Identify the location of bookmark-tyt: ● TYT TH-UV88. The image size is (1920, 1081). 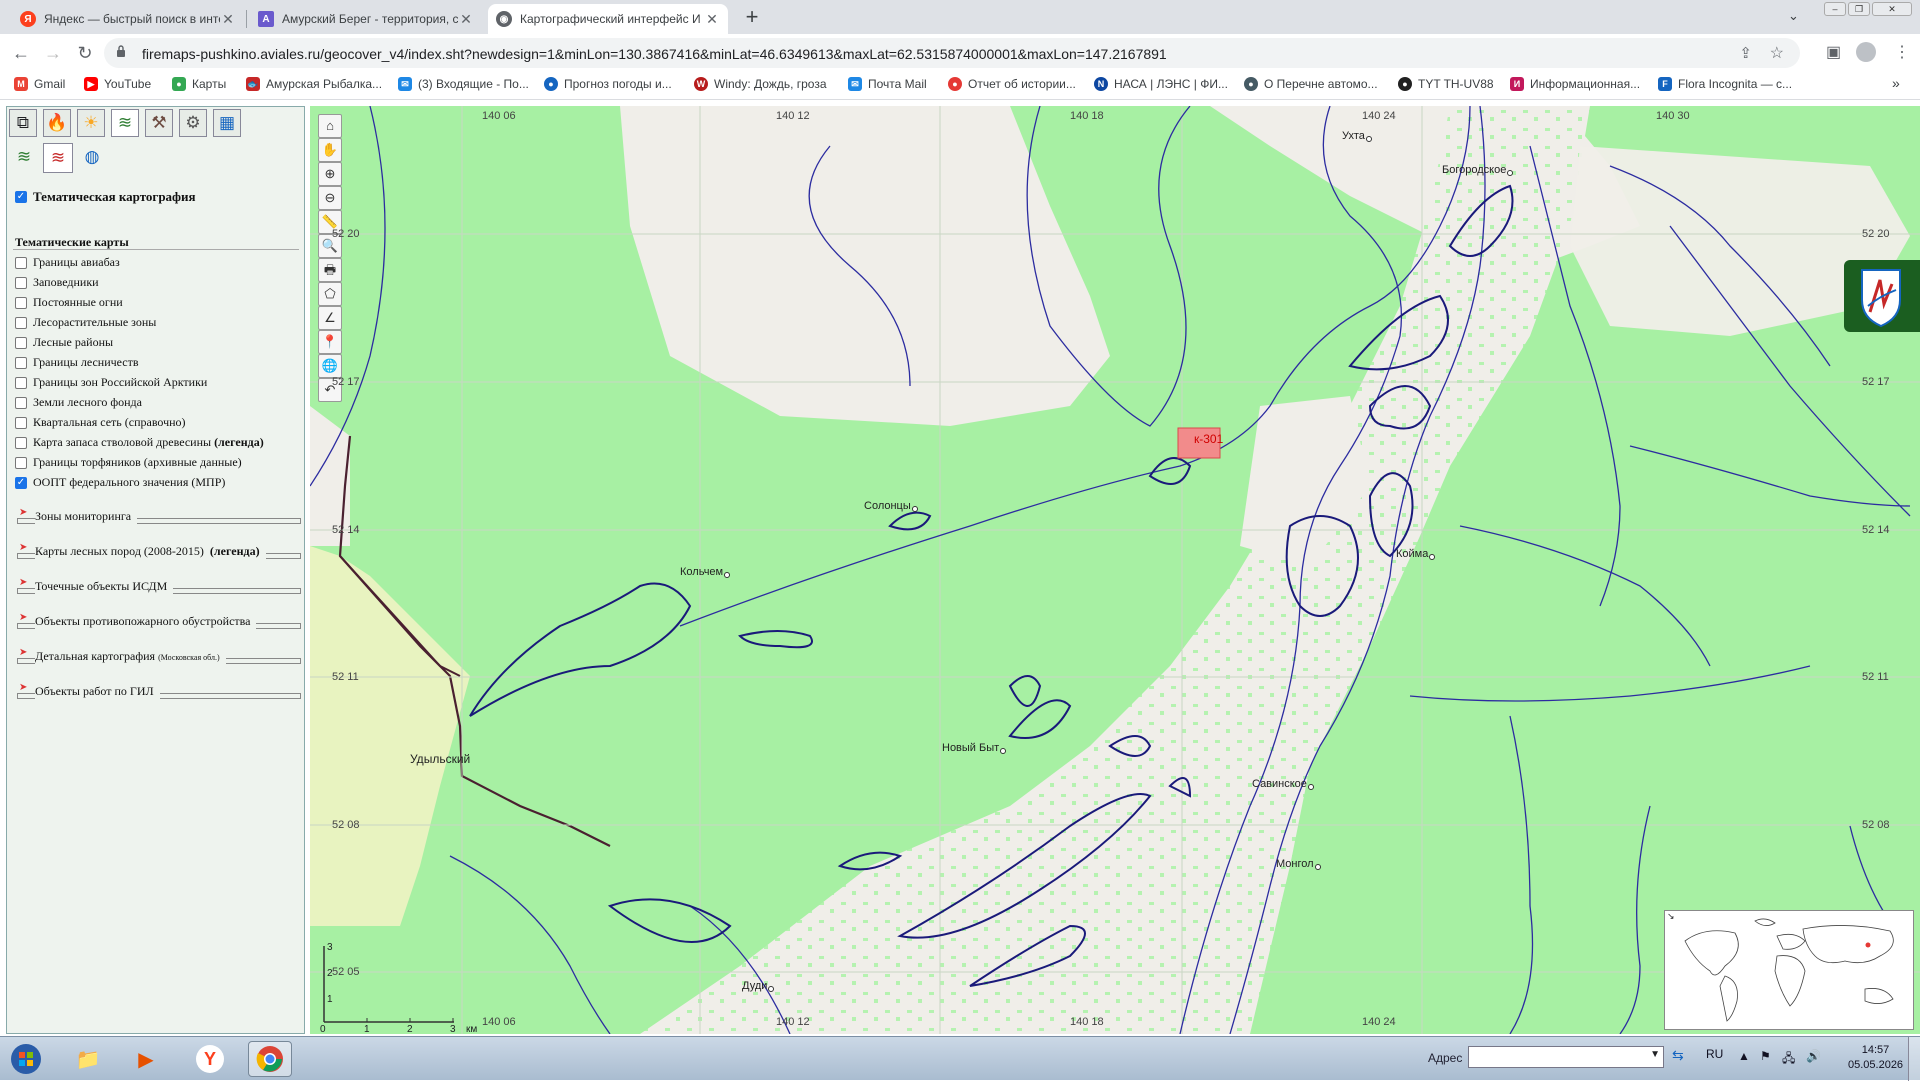
(1446, 84).